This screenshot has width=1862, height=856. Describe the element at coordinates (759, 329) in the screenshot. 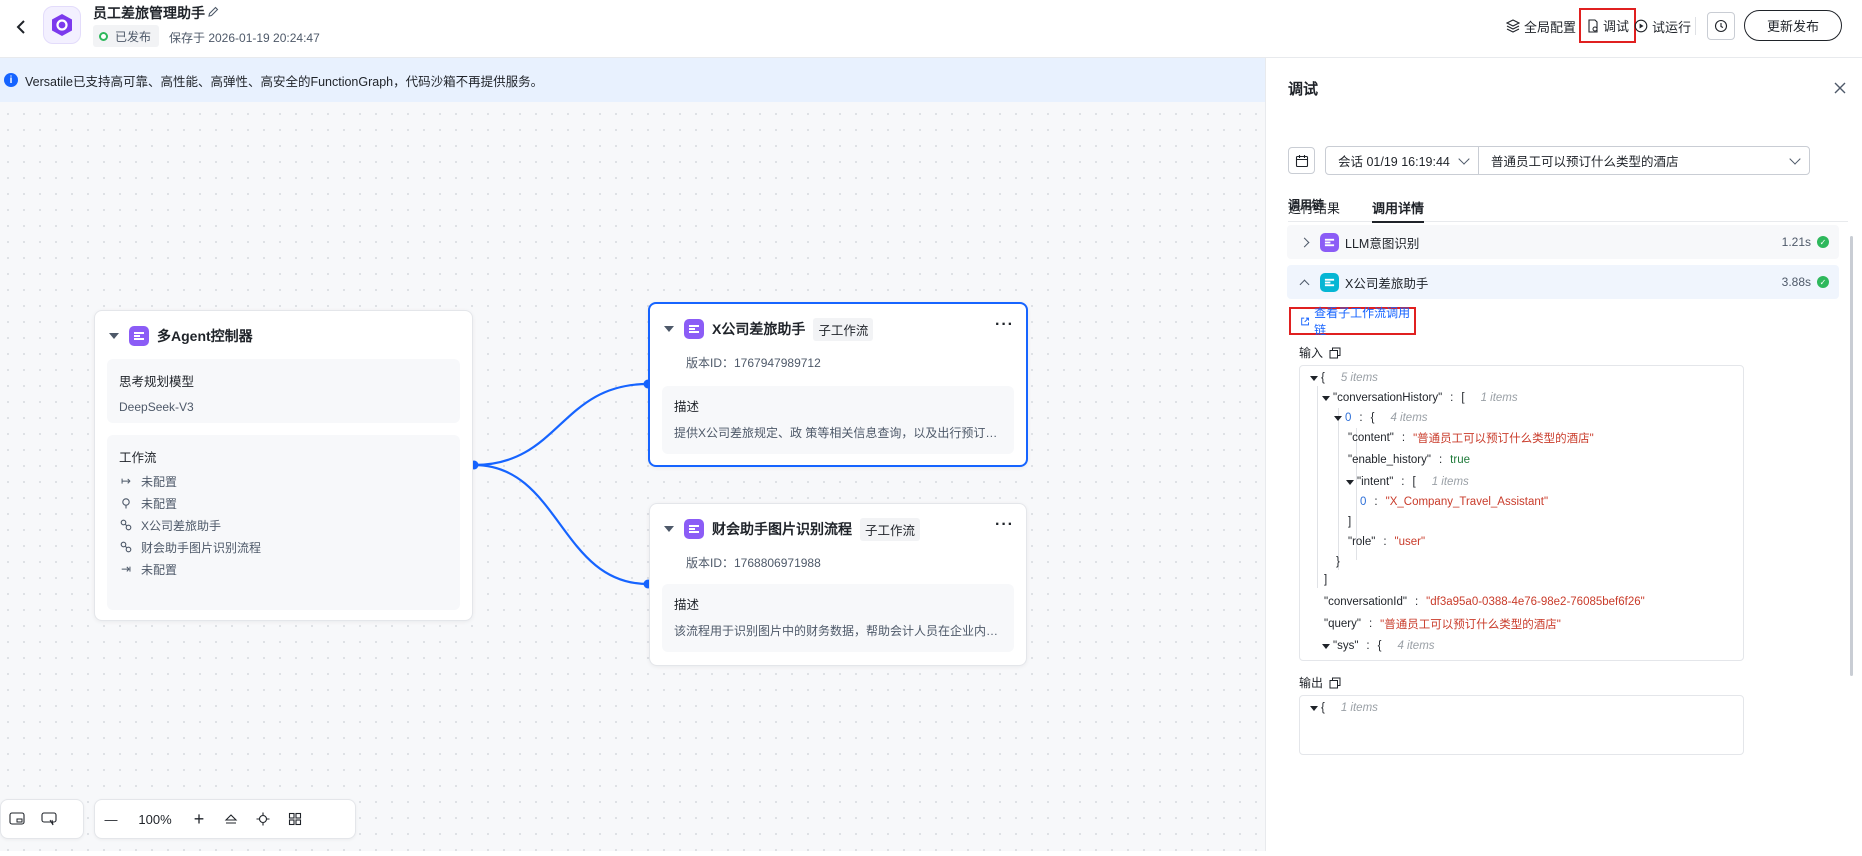

I see `node-title: X公司差旅助手` at that location.